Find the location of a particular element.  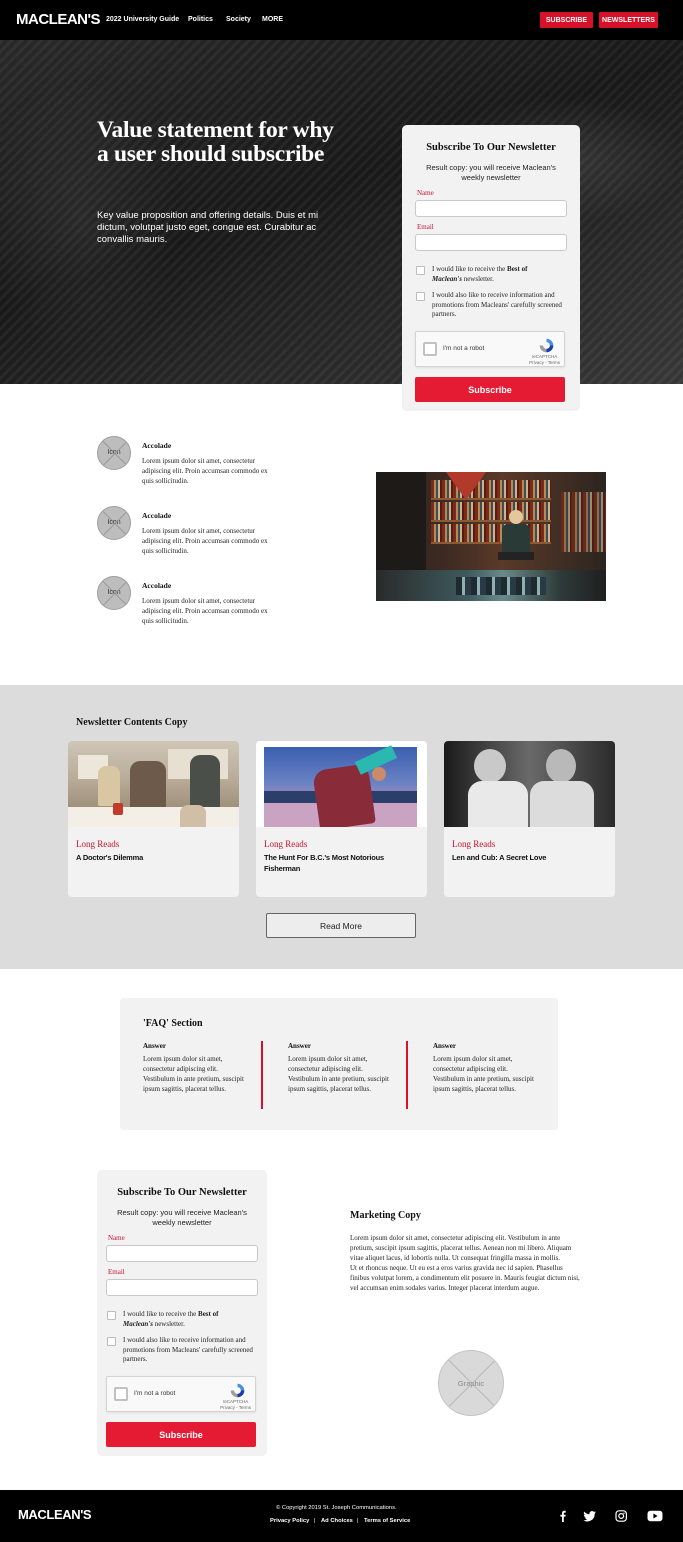

nav-society: Society is located at coordinates (238, 19).